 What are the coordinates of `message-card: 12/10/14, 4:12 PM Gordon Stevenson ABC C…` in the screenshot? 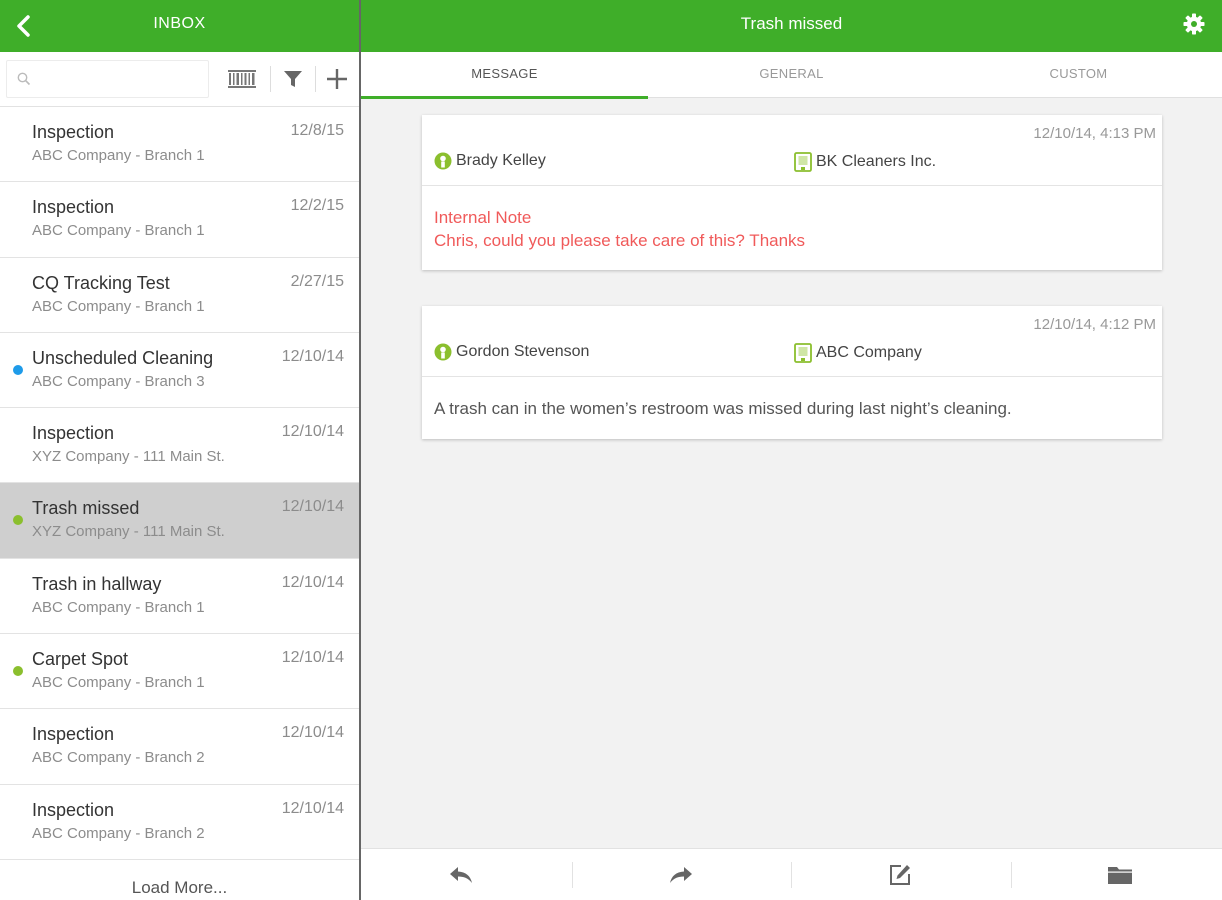 It's located at (792, 372).